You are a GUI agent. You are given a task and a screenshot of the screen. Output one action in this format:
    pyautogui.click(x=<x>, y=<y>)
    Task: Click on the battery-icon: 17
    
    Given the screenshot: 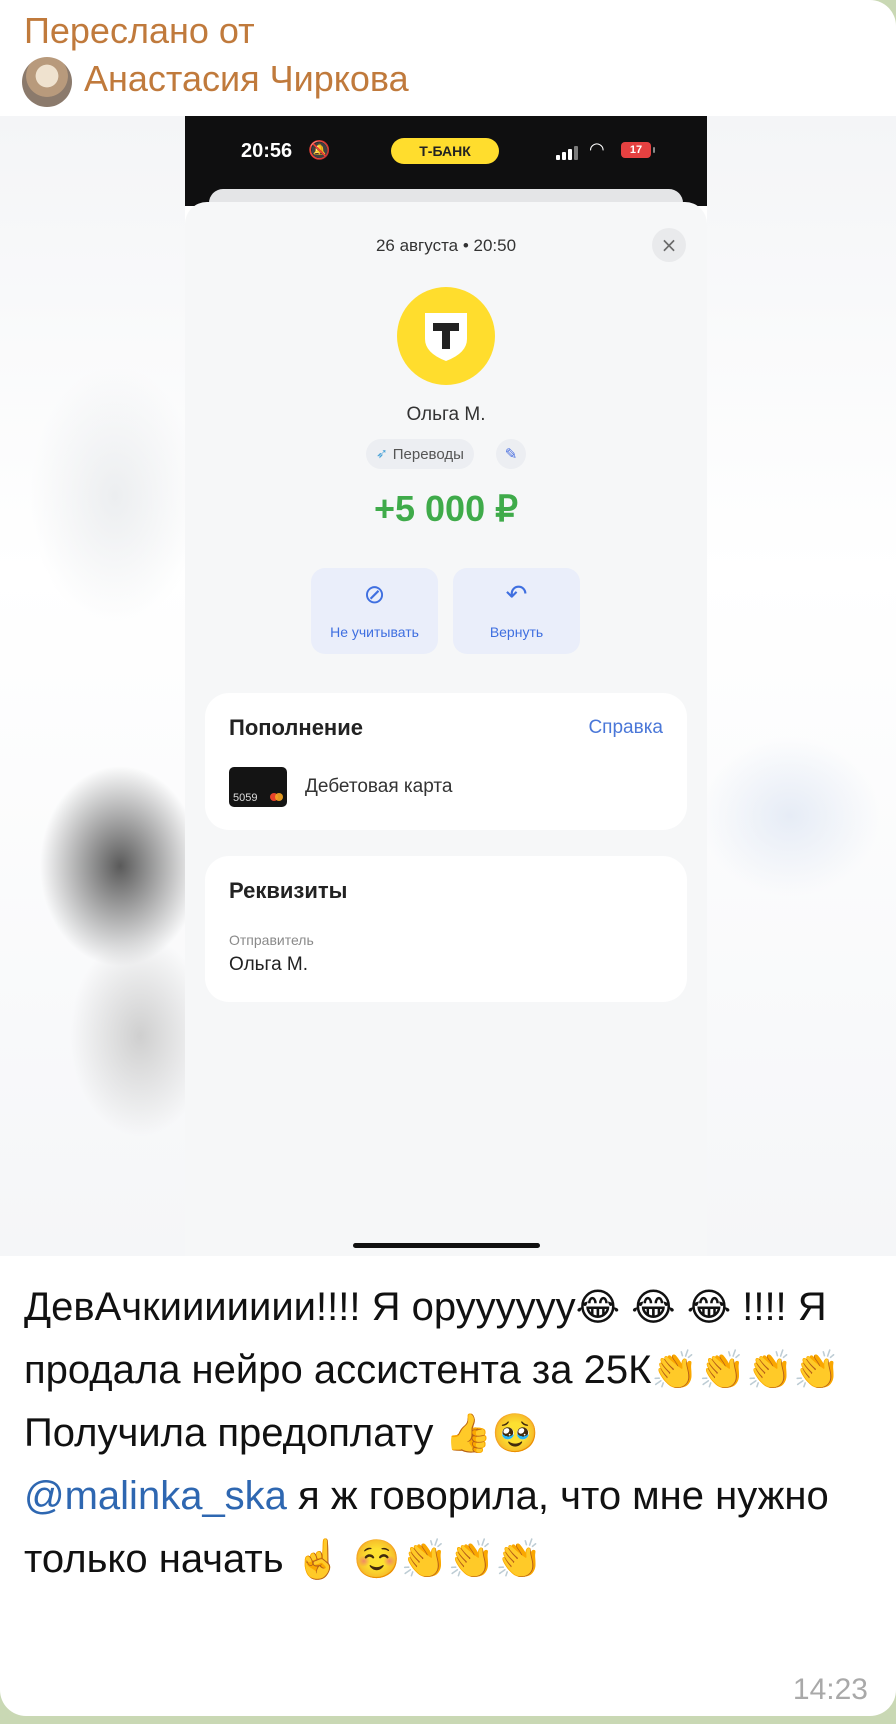 What is the action you would take?
    pyautogui.click(x=638, y=150)
    